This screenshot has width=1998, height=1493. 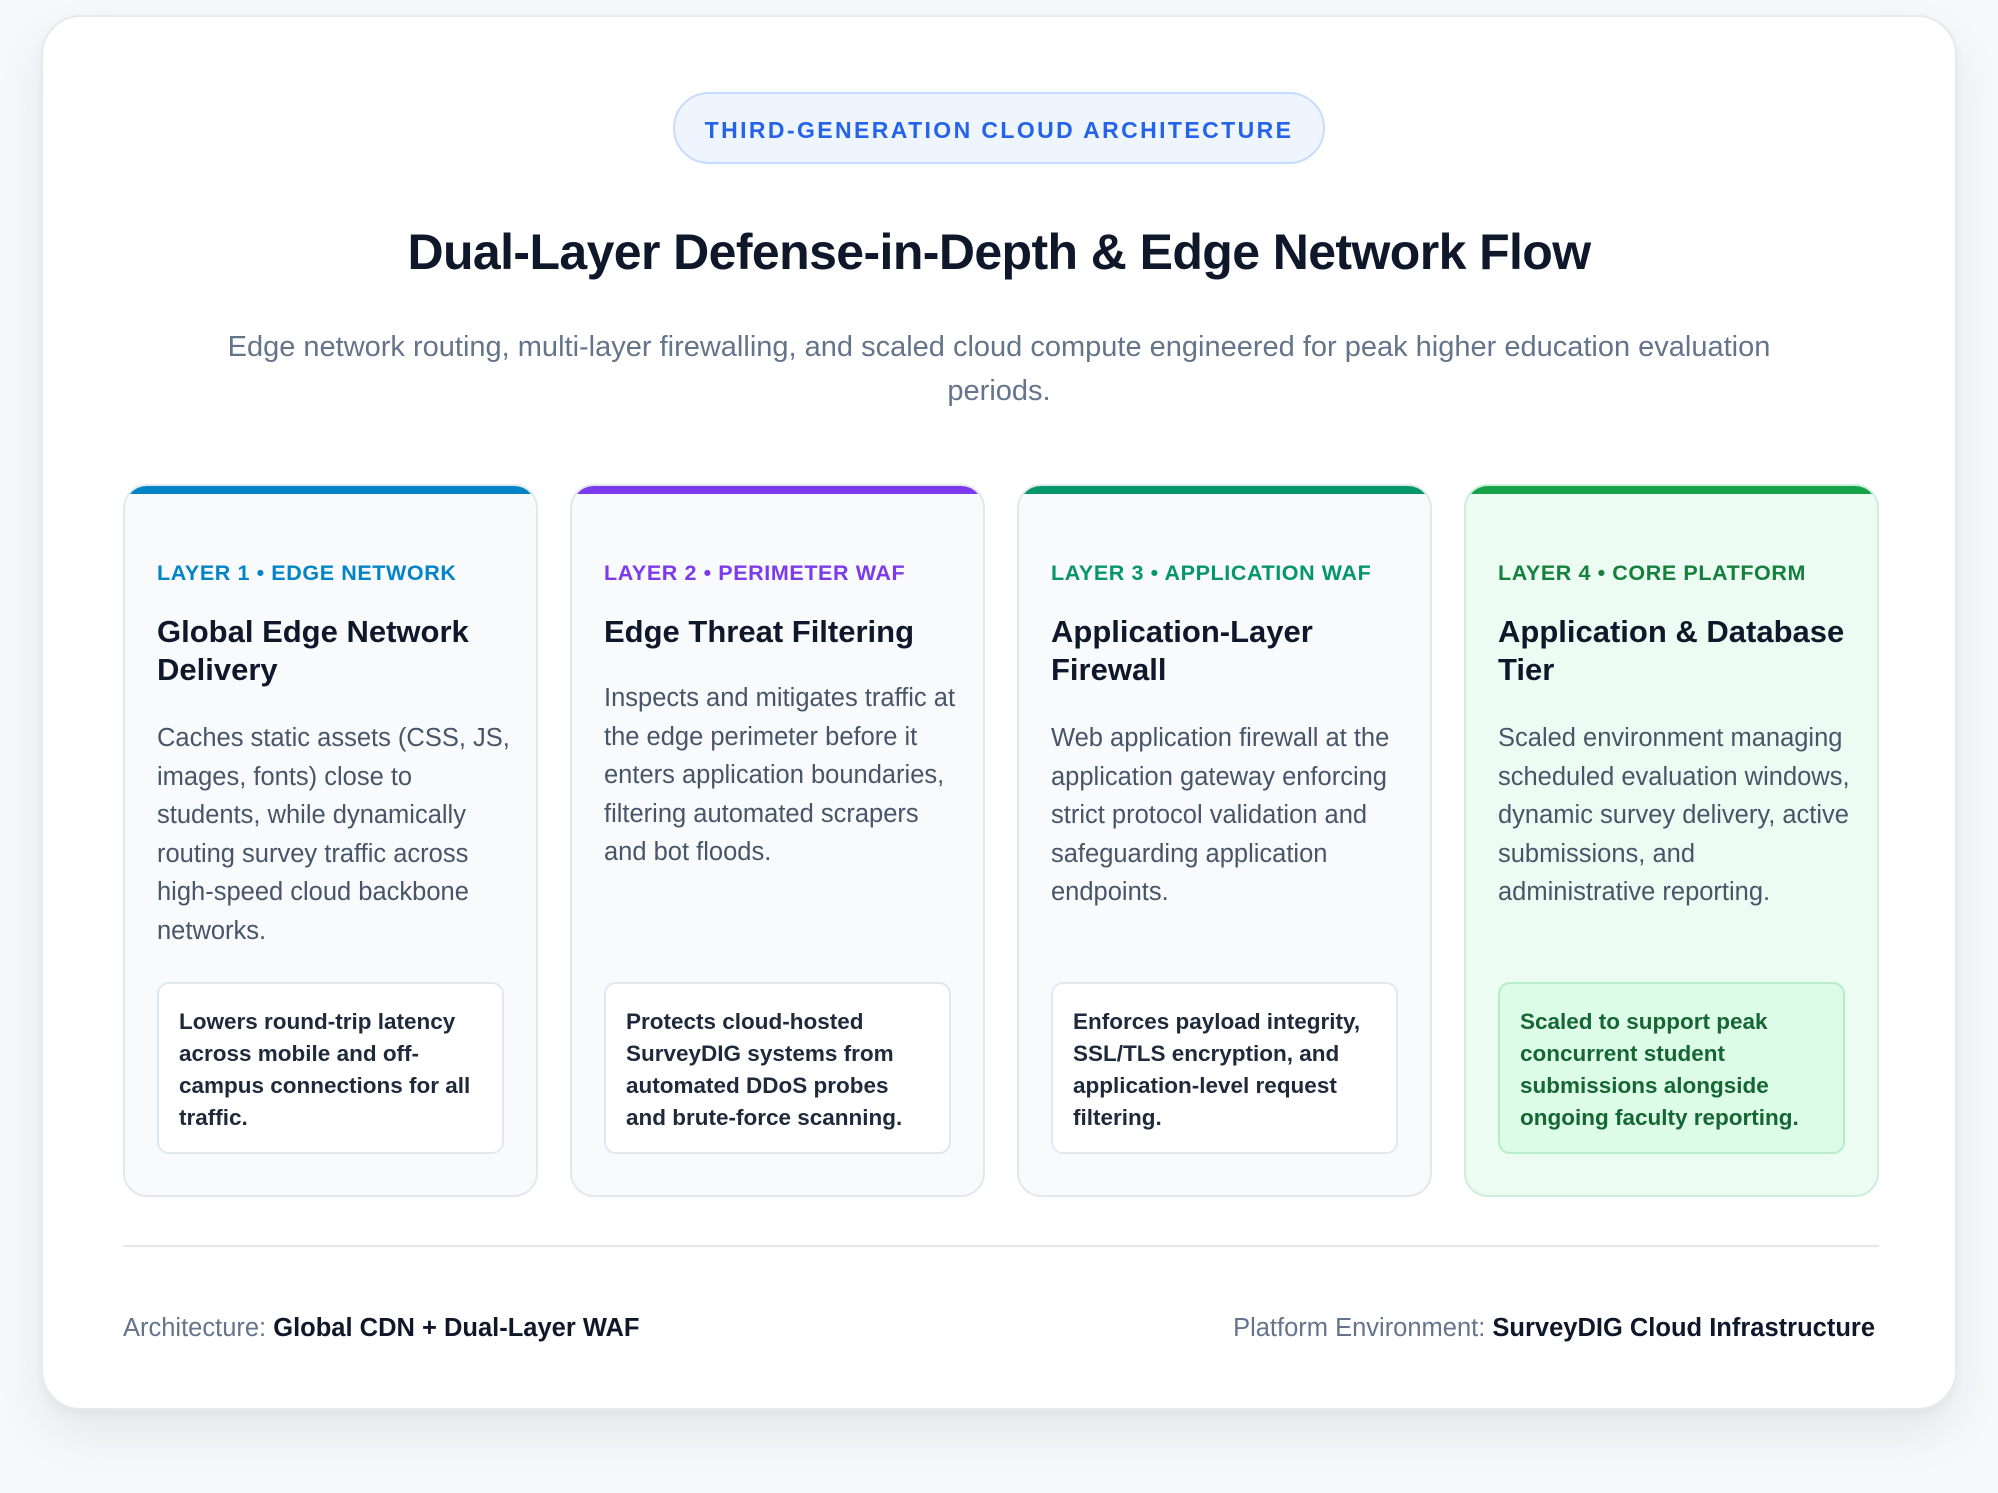 I want to click on layer-heading: Global Edge Network Delivery, so click(x=313, y=650).